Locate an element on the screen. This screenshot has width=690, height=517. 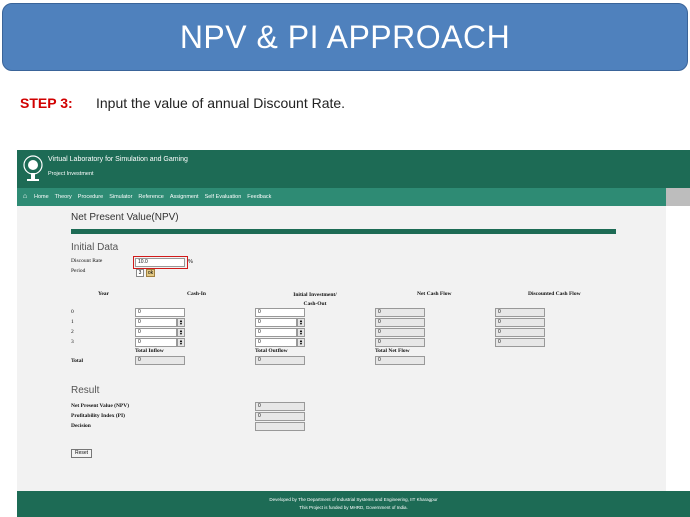
col-year: Year is located at coordinates (103, 294).